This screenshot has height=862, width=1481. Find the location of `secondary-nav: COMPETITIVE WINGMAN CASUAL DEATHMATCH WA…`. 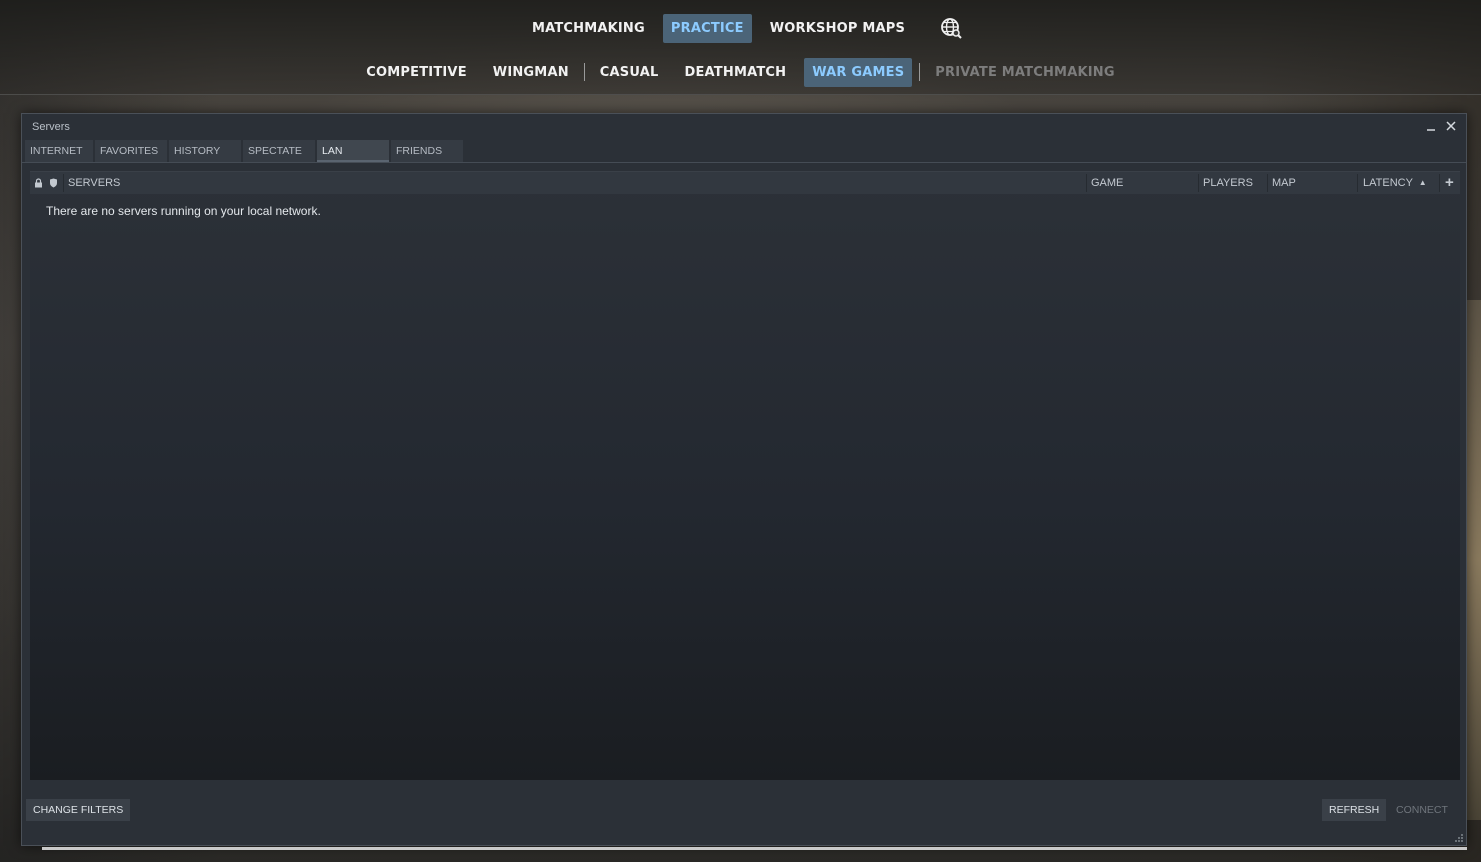

secondary-nav: COMPETITIVE WINGMAN CASUAL DEATHMATCH WA… is located at coordinates (740, 72).